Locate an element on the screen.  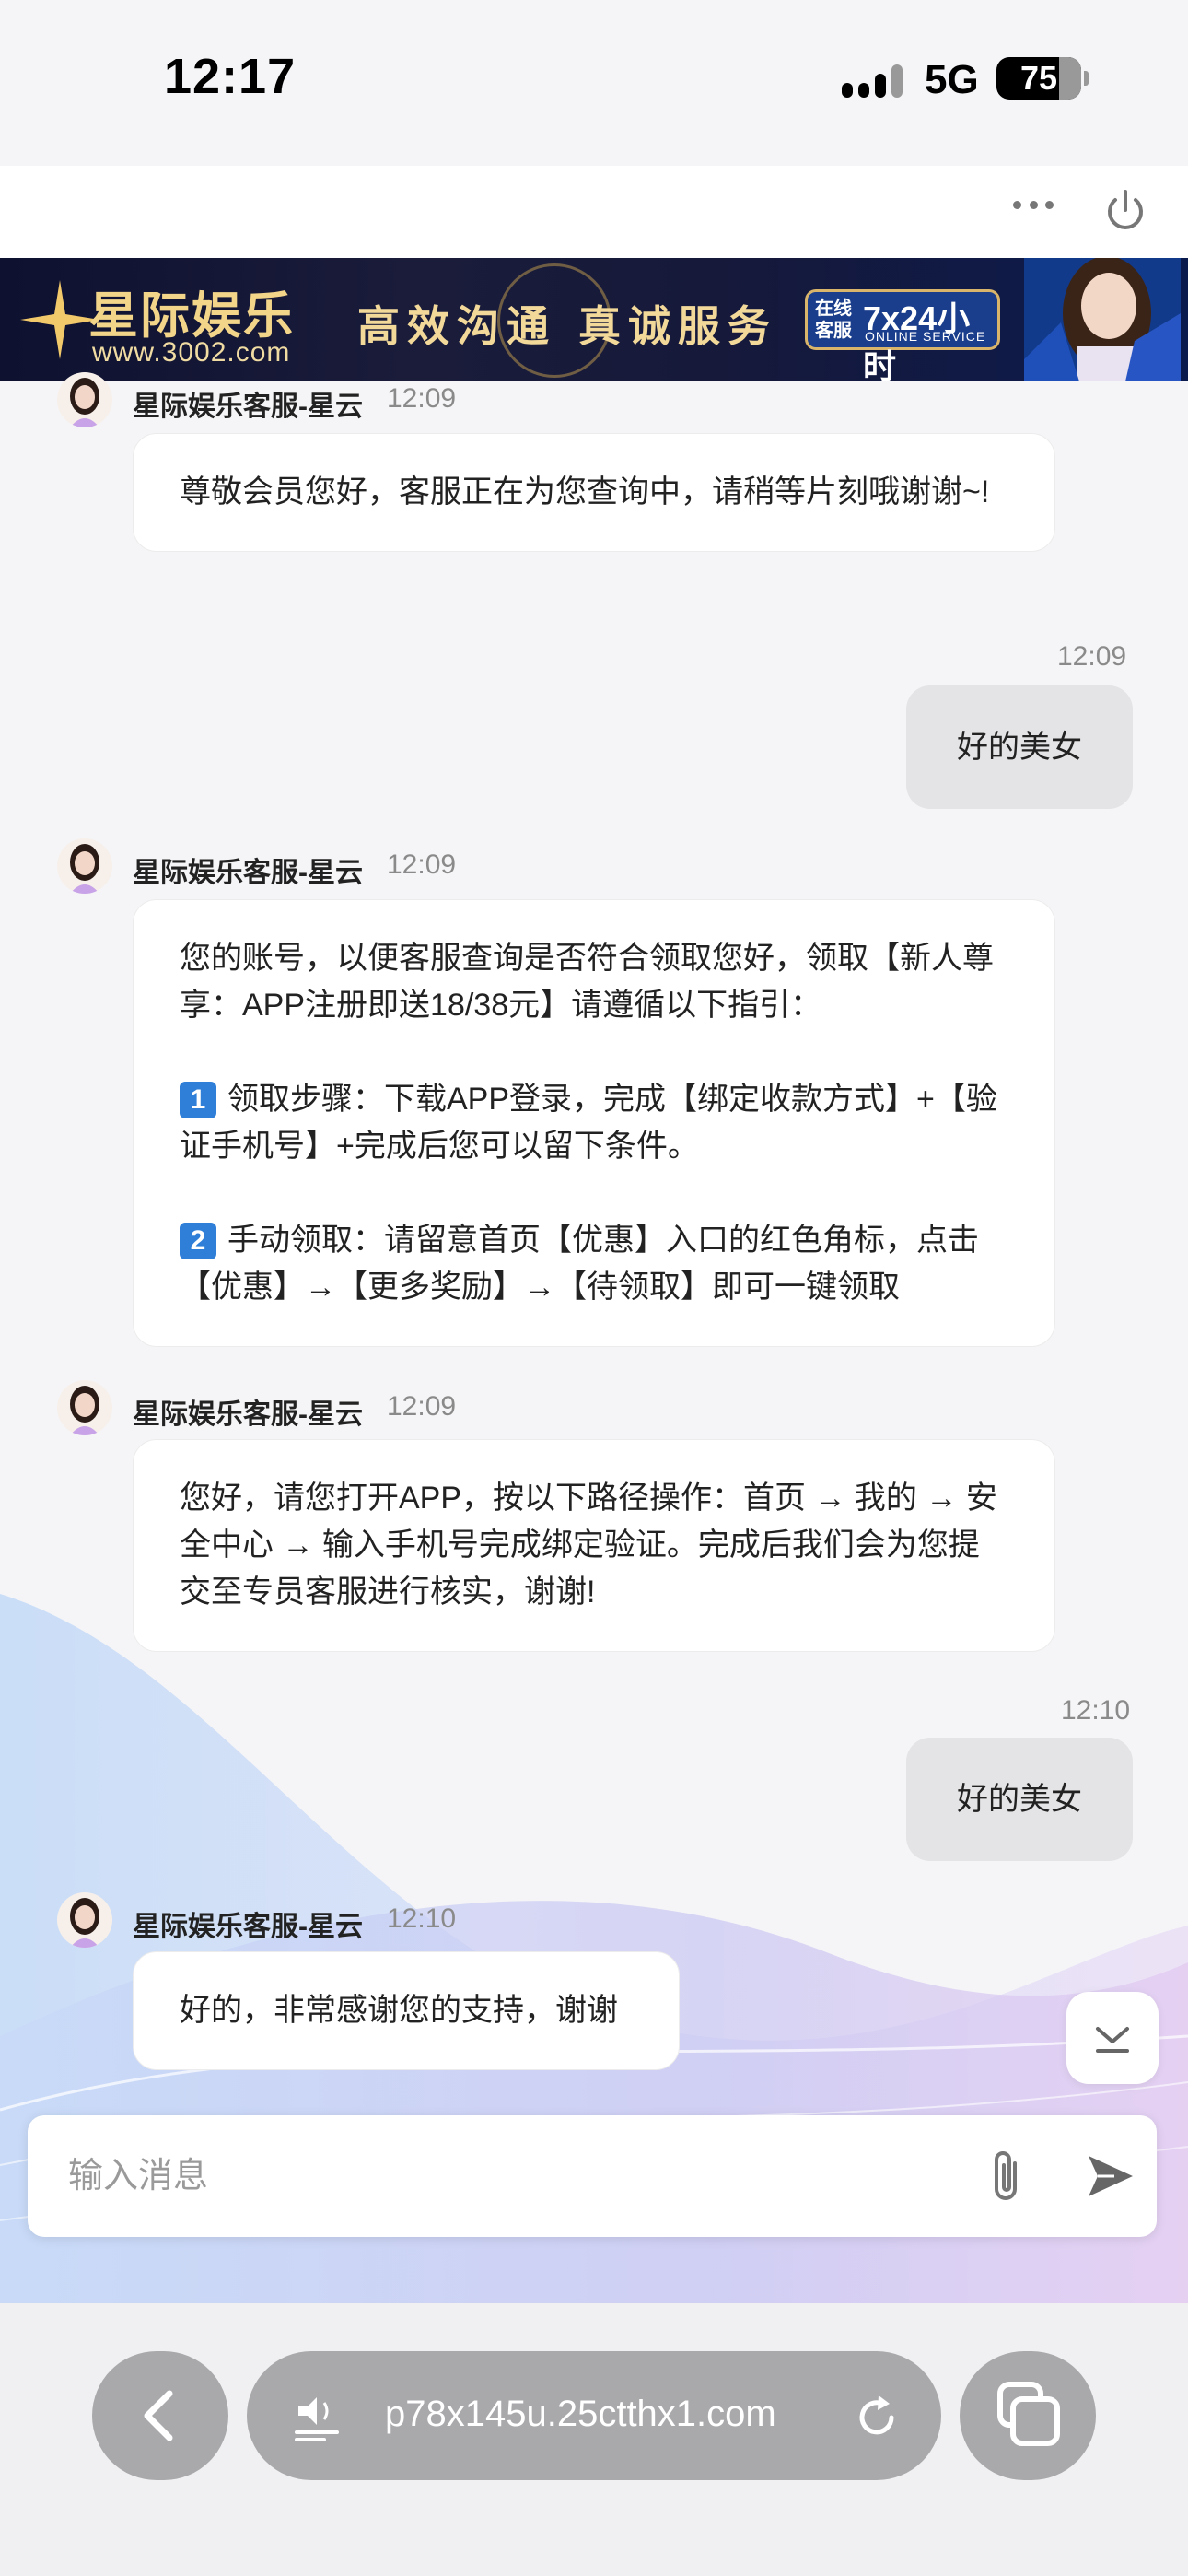
tabs-button is located at coordinates (1028, 2415).